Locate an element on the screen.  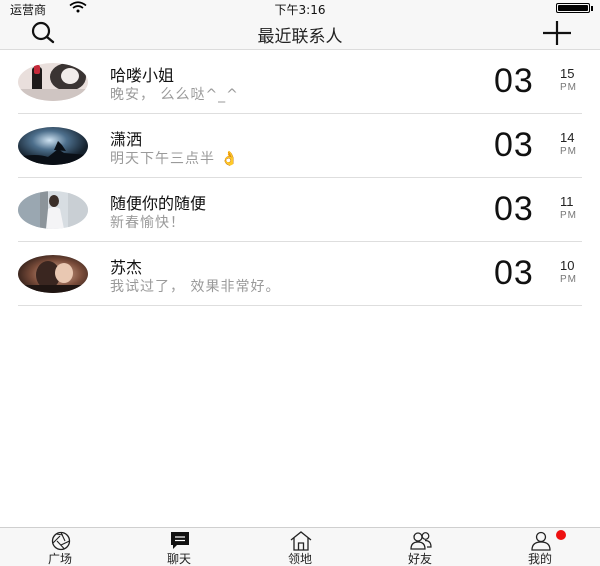
tab-label: 好友 is located at coordinates (419, 559).